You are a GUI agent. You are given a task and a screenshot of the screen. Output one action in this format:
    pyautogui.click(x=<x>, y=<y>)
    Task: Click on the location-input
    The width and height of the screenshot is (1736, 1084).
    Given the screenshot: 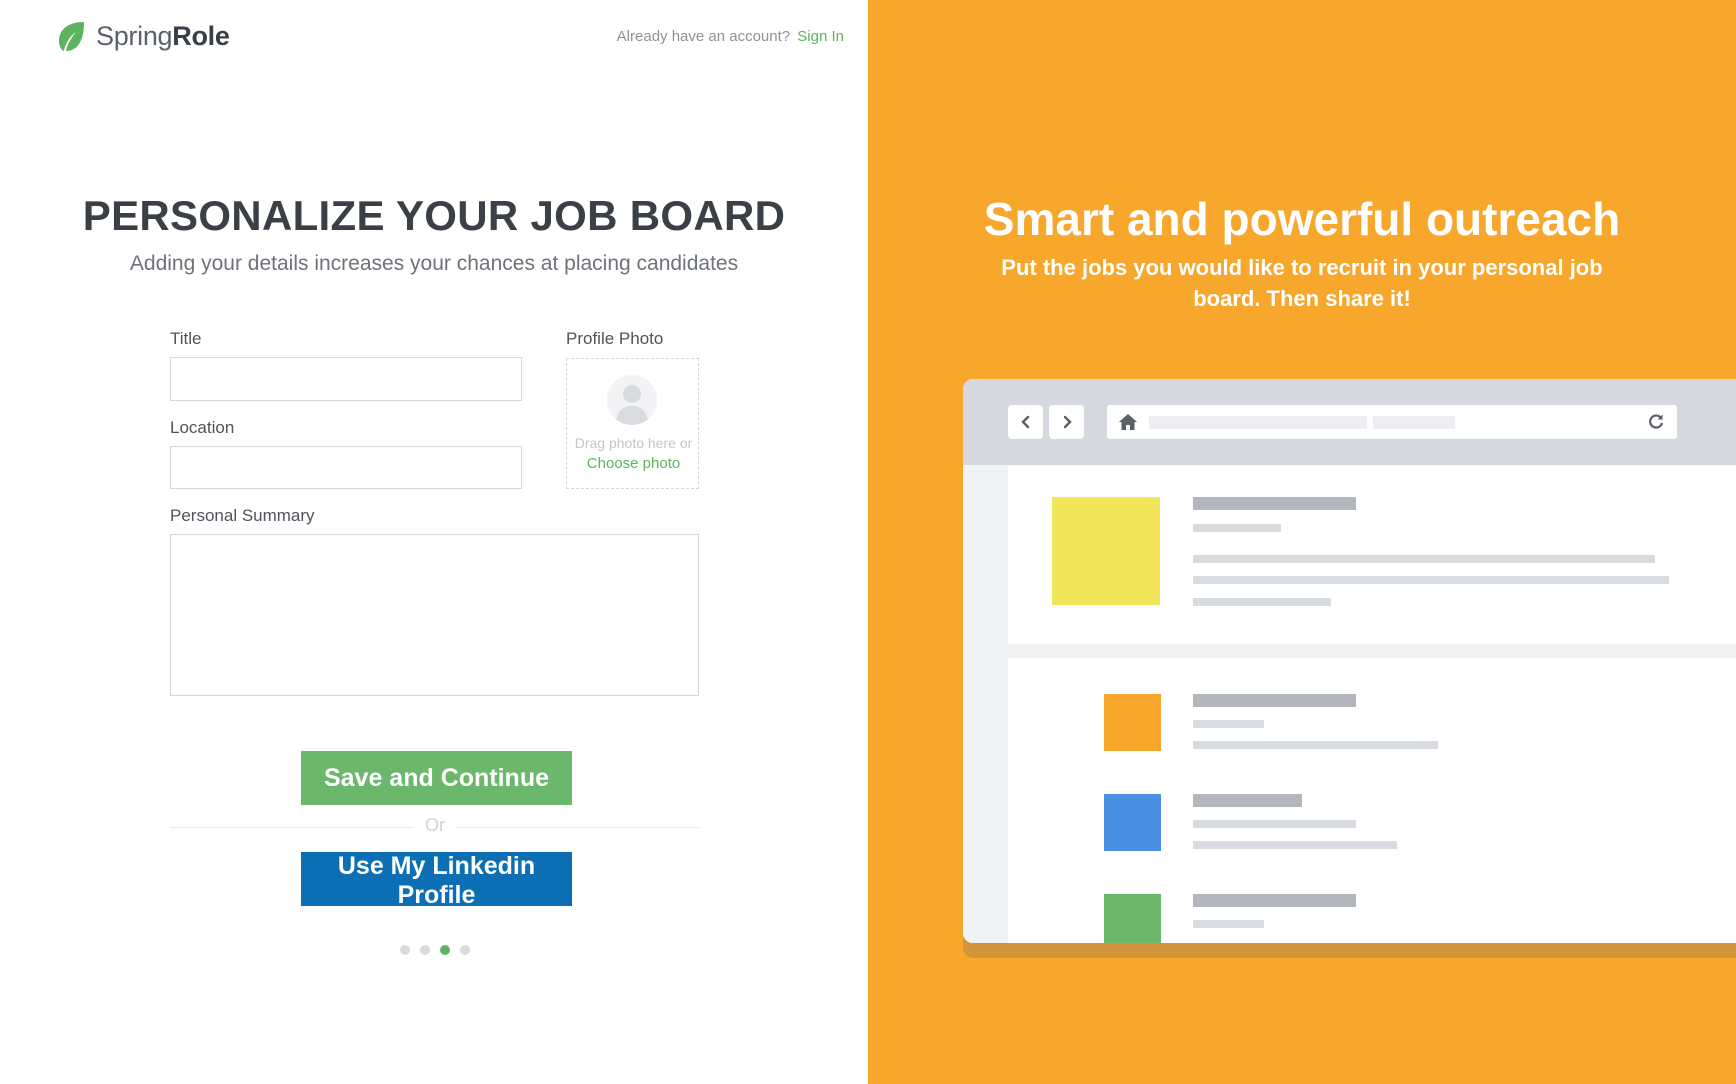 What is the action you would take?
    pyautogui.click(x=346, y=467)
    